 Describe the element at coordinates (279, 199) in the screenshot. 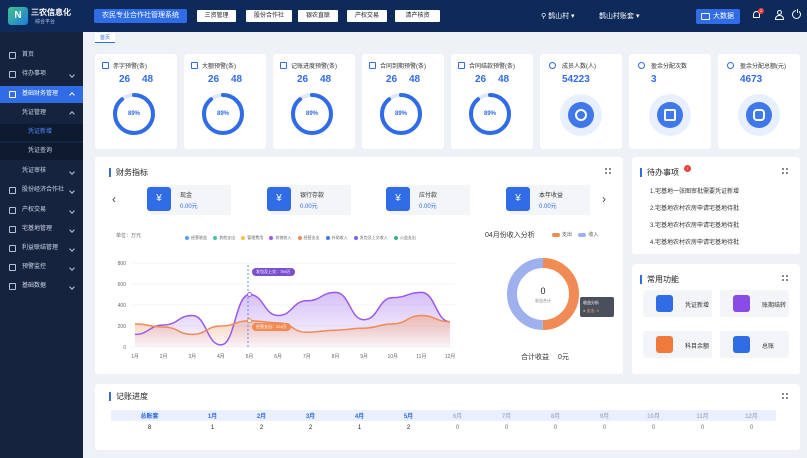

I see `money-bag-icon: ¥` at that location.